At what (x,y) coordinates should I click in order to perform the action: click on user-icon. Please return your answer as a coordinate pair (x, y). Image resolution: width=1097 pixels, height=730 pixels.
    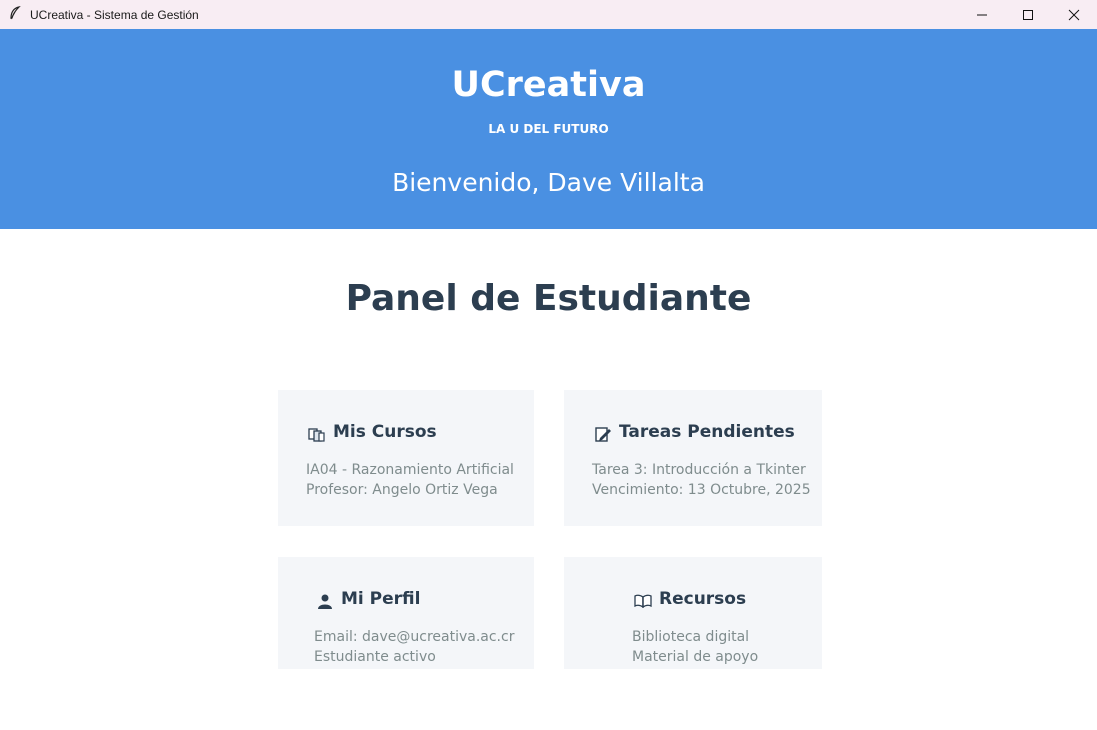
    Looking at the image, I should click on (325, 601).